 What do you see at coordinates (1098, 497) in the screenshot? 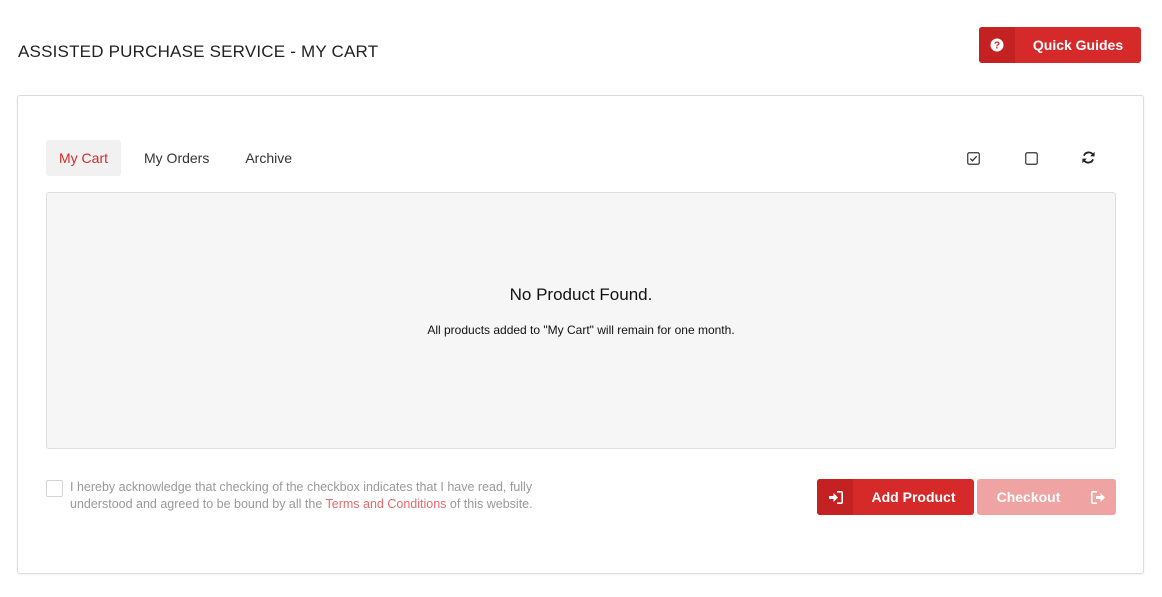
I see `sign-out-icon` at bounding box center [1098, 497].